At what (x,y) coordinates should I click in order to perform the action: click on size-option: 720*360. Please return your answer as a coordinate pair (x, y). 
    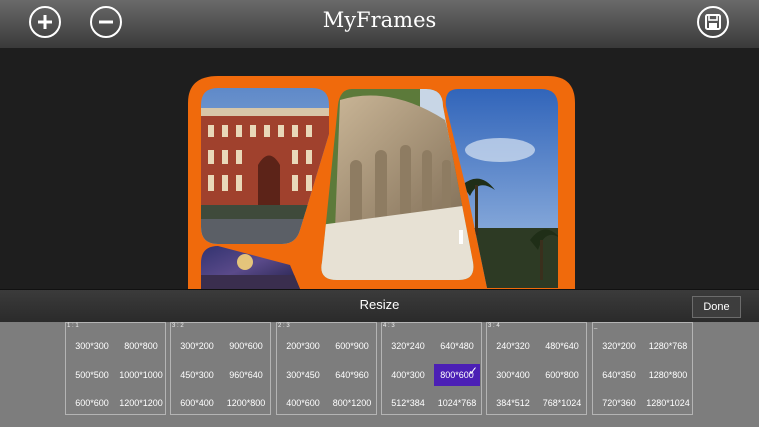
    Looking at the image, I should click on (619, 403).